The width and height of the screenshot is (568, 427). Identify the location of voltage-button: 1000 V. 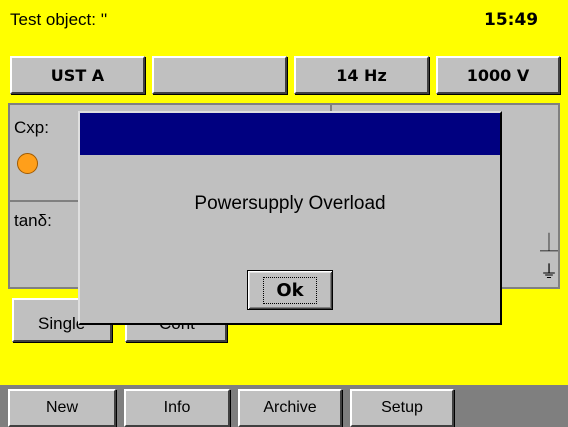
(498, 75).